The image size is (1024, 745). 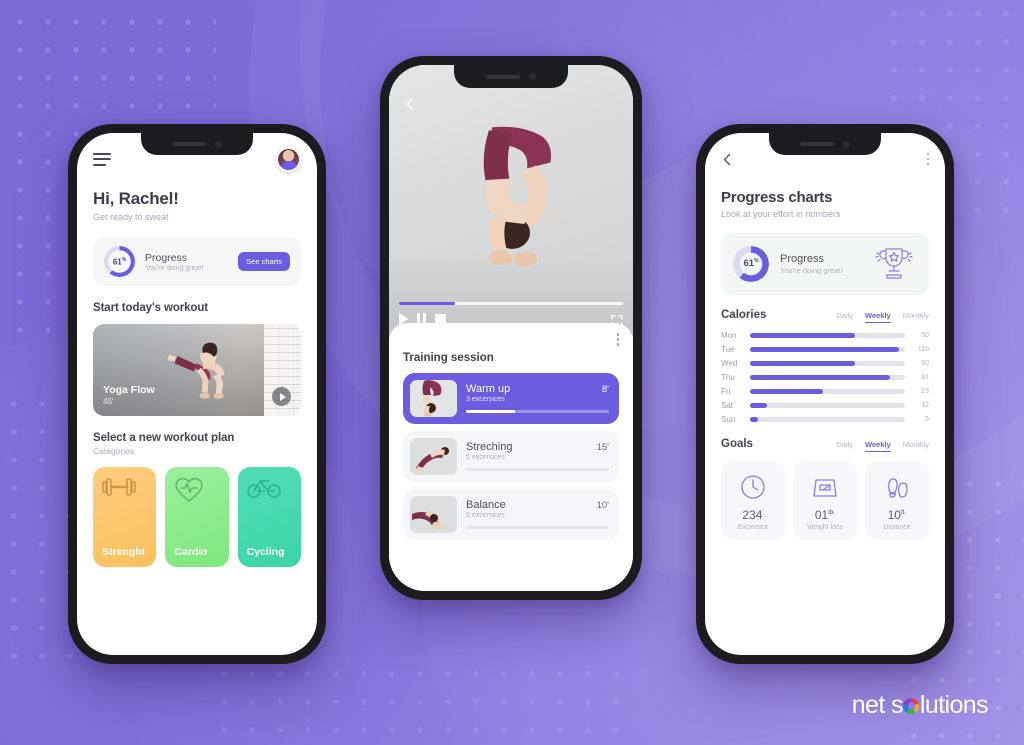 What do you see at coordinates (605, 389) in the screenshot?
I see `exercise-time: 8'` at bounding box center [605, 389].